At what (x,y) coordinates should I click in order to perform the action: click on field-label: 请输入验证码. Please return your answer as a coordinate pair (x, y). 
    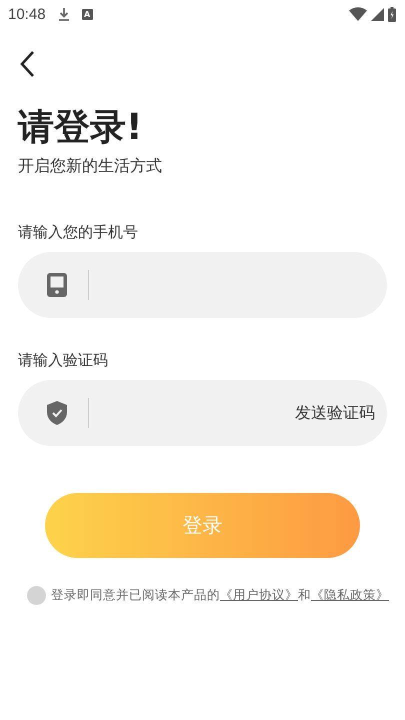
    Looking at the image, I should click on (63, 360).